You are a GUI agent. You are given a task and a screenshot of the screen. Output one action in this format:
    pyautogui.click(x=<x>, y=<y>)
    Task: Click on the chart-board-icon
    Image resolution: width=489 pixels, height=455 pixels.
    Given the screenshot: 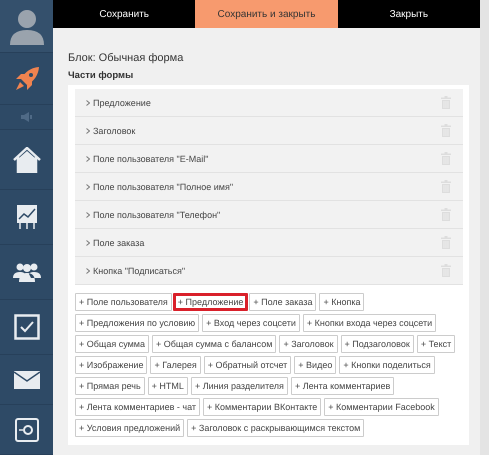 What is the action you would take?
    pyautogui.click(x=27, y=217)
    